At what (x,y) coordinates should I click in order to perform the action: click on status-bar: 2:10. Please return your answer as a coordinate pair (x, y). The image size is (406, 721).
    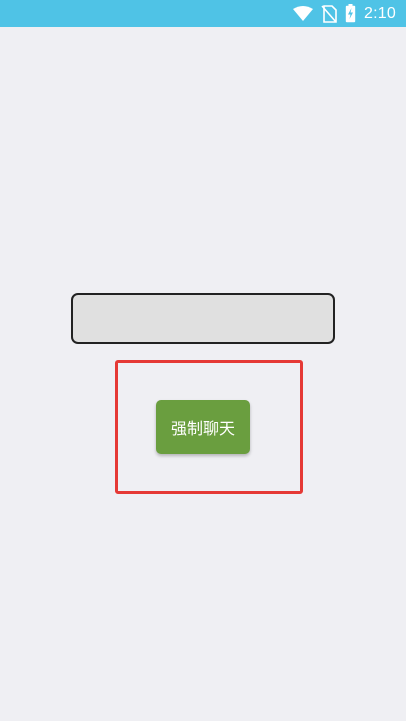
    Looking at the image, I should click on (203, 13).